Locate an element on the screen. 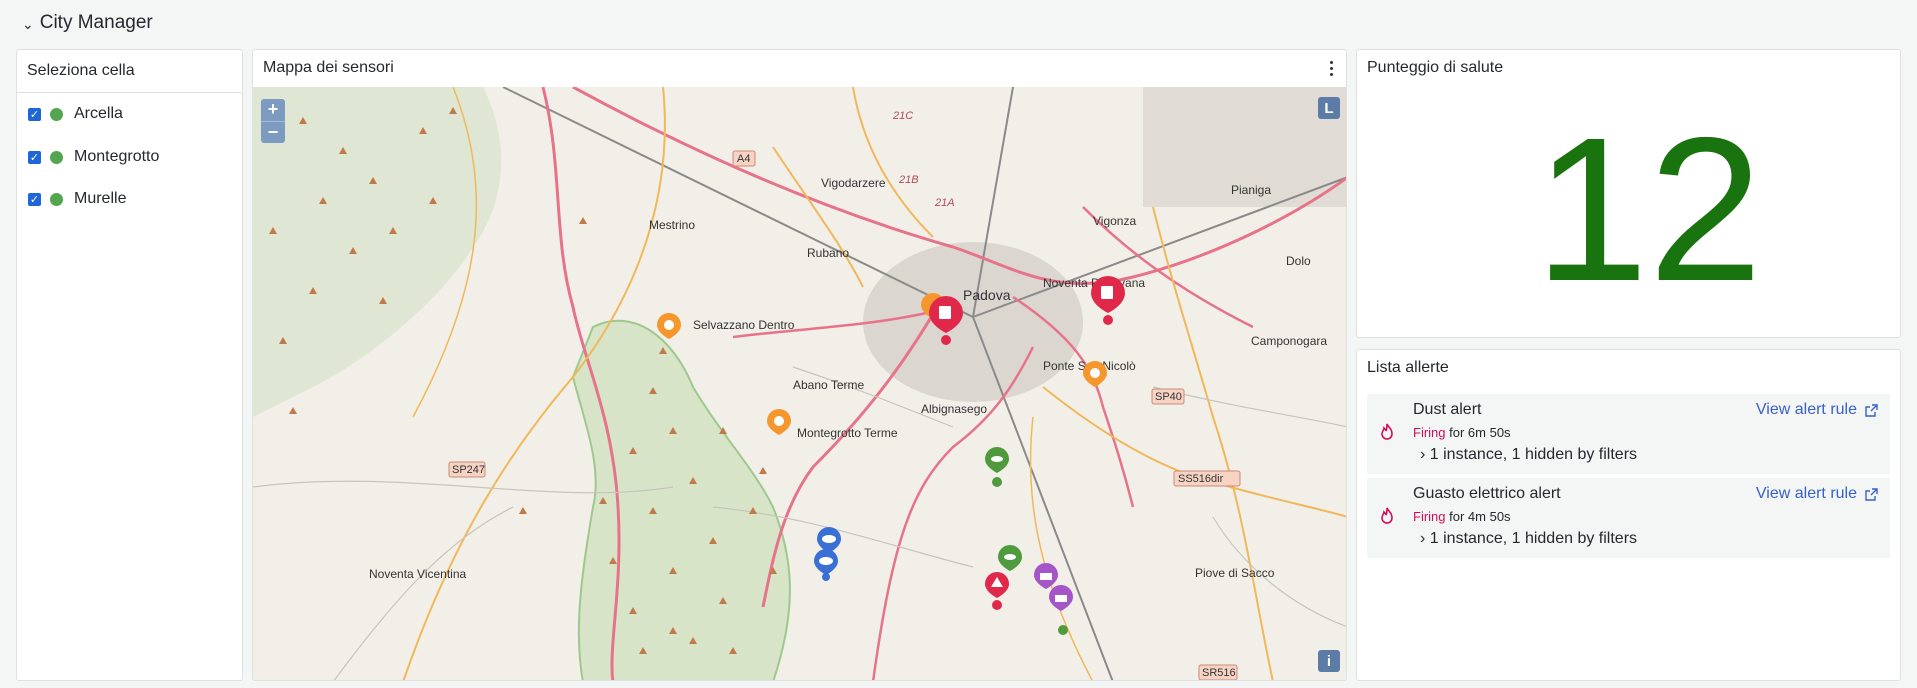 The image size is (1917, 688). zoom-out-button: − is located at coordinates (273, 132).